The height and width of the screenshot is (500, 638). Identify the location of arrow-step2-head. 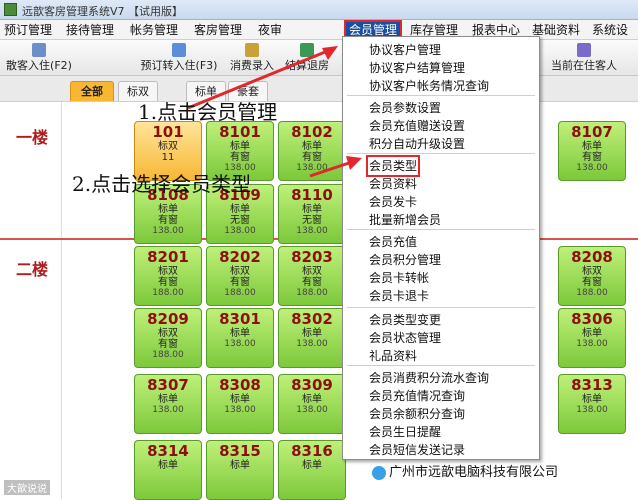
(354, 163).